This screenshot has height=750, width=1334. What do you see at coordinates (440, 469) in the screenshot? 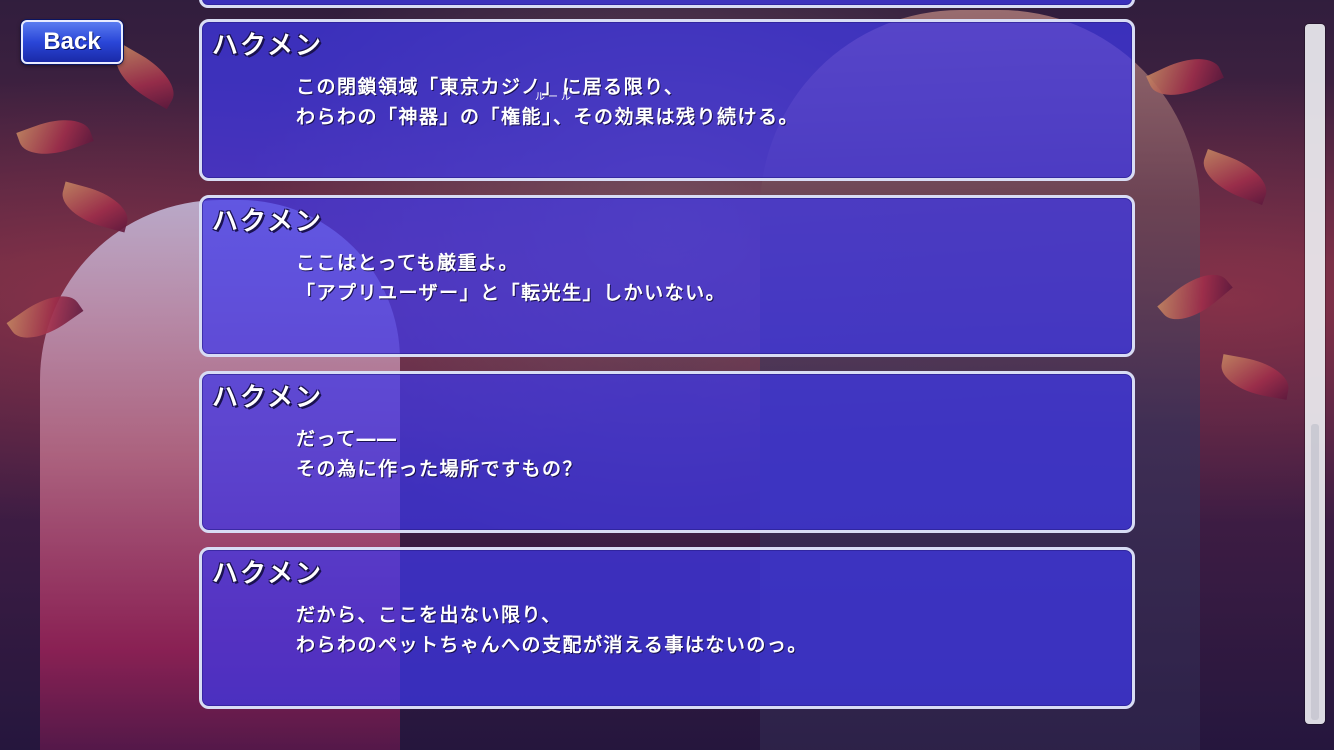
I see `dialogue-line: その為に作った場所ですもの？` at bounding box center [440, 469].